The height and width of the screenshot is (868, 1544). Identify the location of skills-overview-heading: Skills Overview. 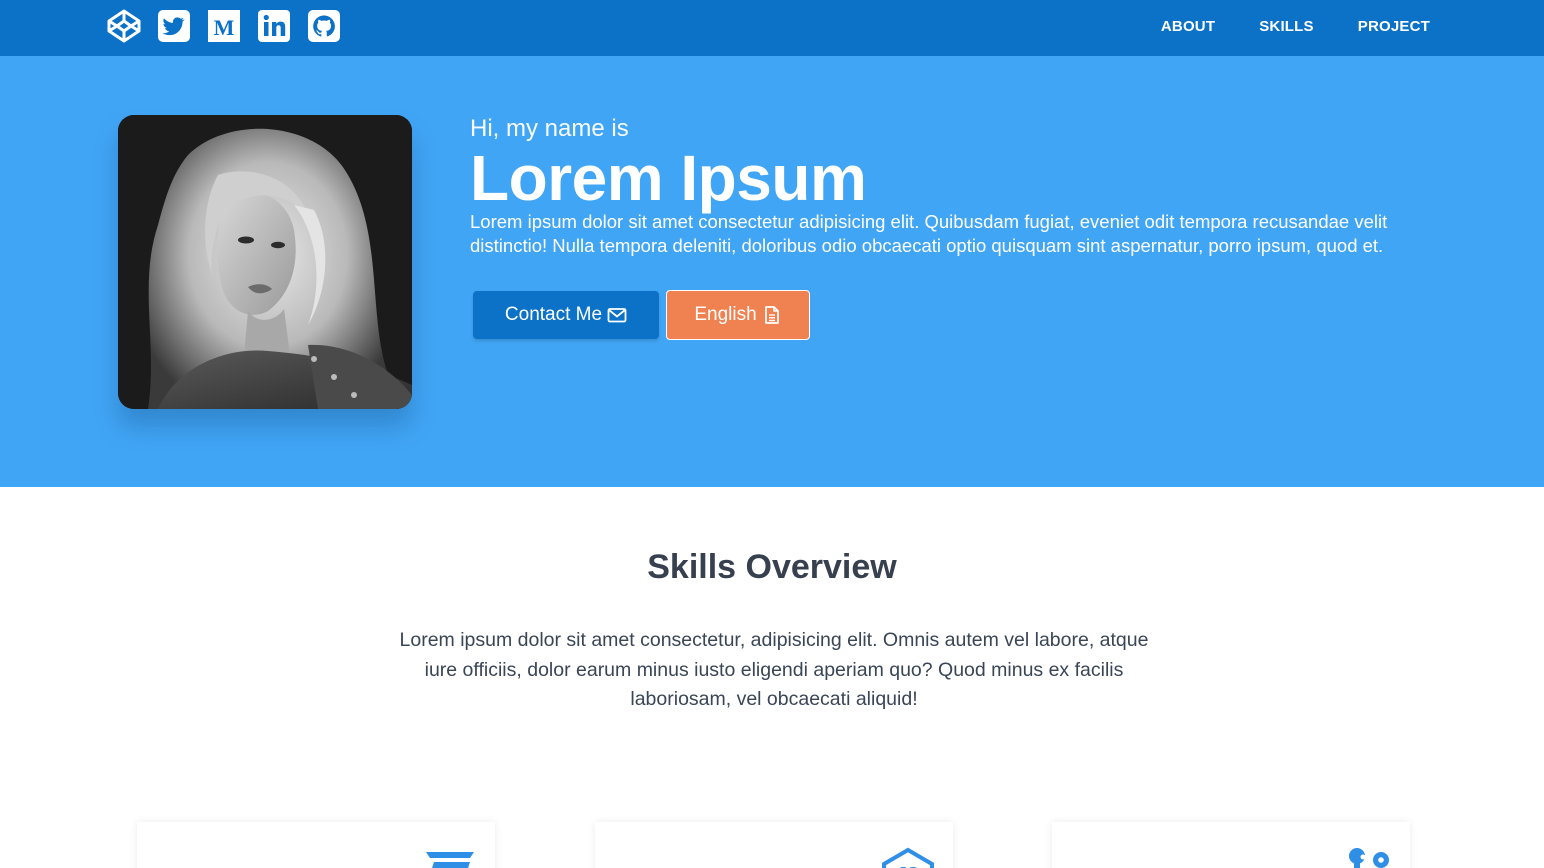
(772, 567).